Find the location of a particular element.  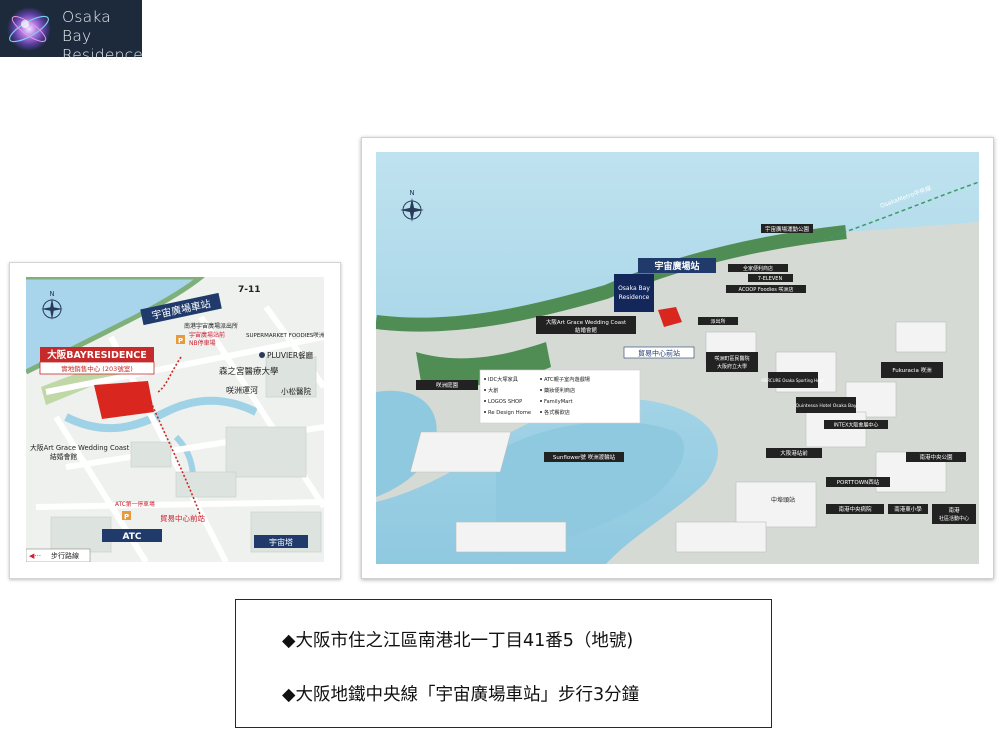

large-map-kashima: 咲洲庭園 is located at coordinates (447, 385).